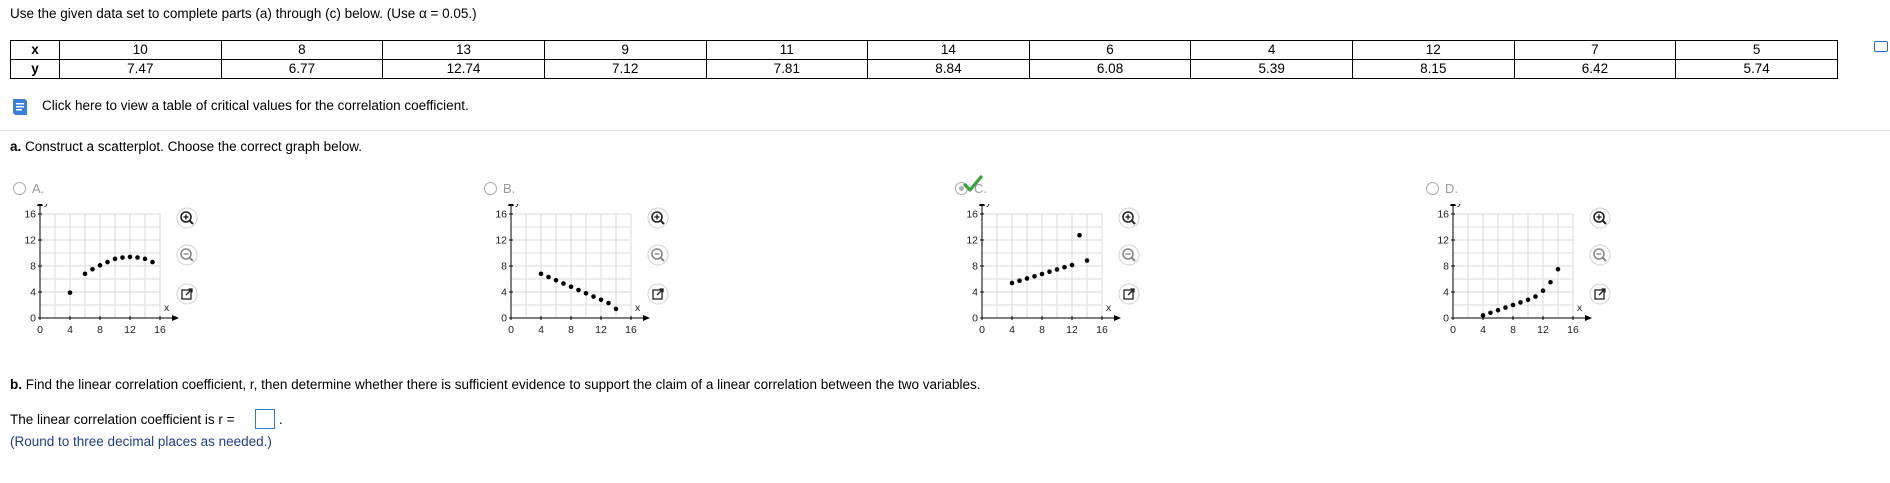 Image resolution: width=1890 pixels, height=483 pixels. I want to click on r-period: ., so click(281, 419).